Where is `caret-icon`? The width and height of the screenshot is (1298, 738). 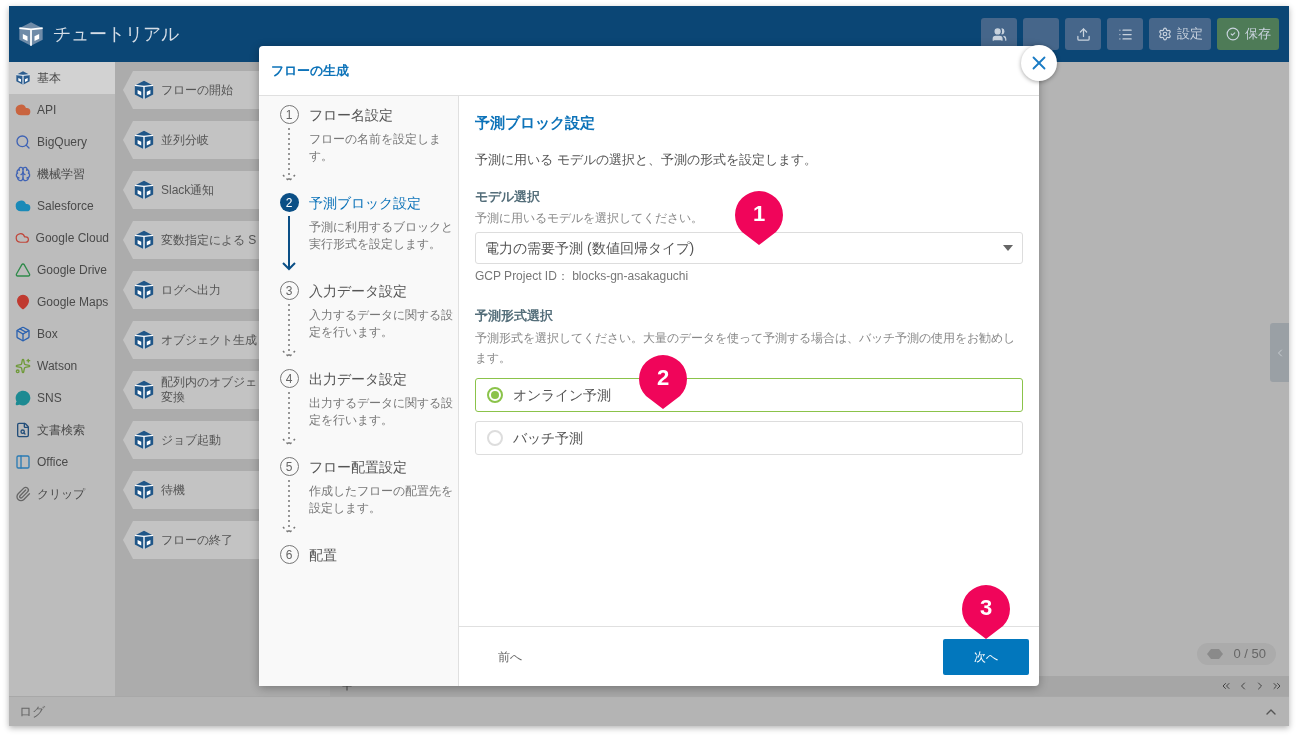 caret-icon is located at coordinates (1008, 248).